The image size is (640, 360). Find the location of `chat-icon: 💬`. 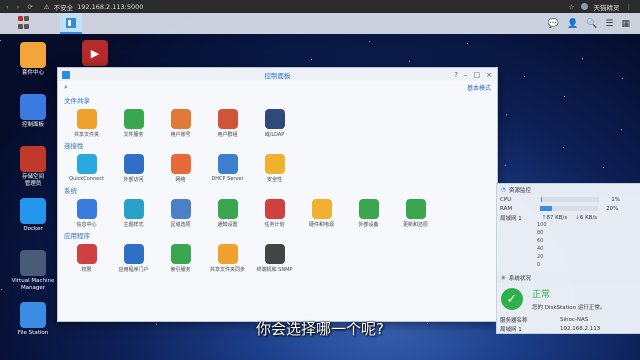

chat-icon: 💬 is located at coordinates (553, 24).